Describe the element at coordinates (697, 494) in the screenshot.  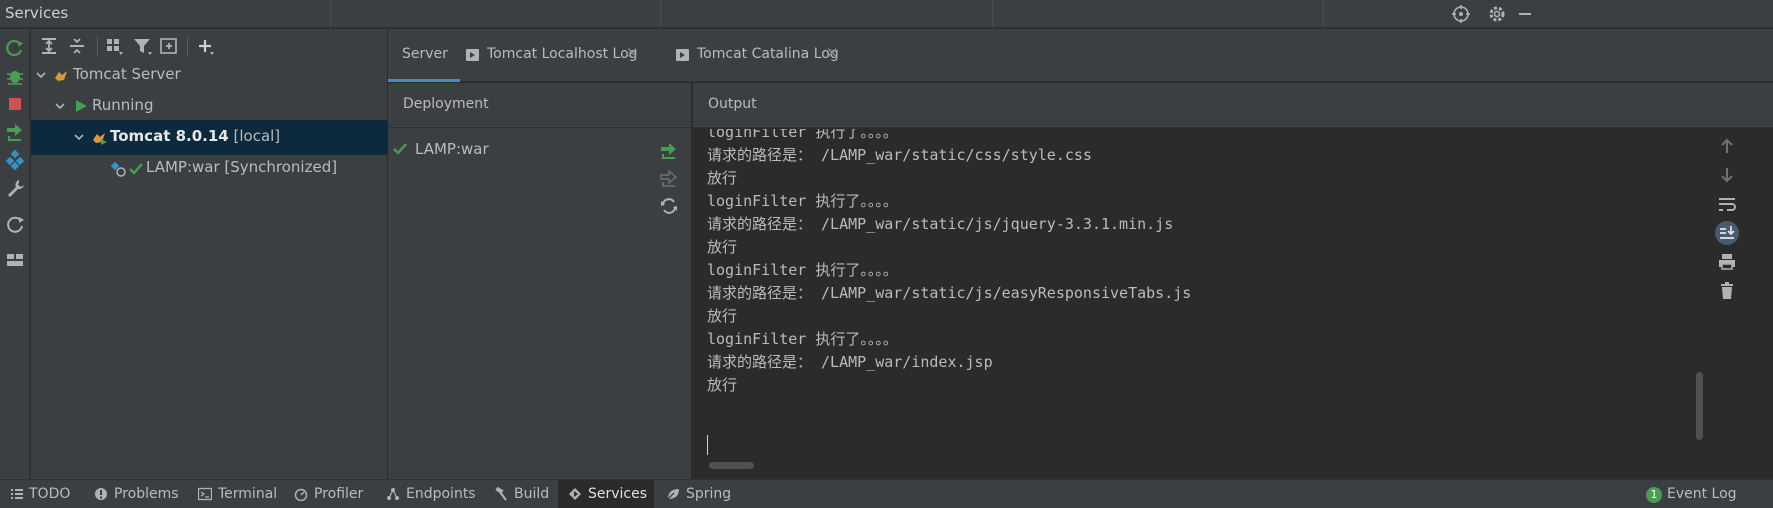
I see `toolwindow-spring: Spring` at that location.